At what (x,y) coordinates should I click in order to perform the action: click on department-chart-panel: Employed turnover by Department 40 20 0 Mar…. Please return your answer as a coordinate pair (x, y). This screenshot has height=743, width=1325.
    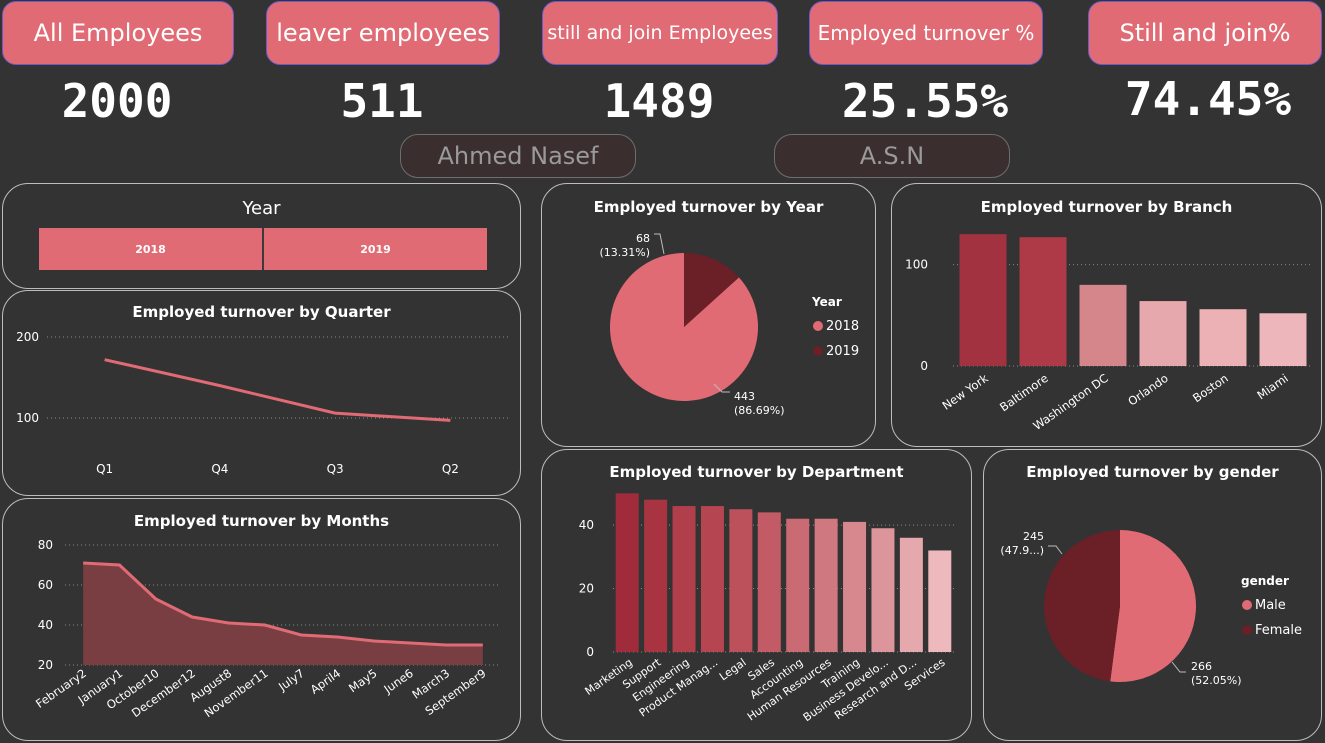
    Looking at the image, I should click on (756, 595).